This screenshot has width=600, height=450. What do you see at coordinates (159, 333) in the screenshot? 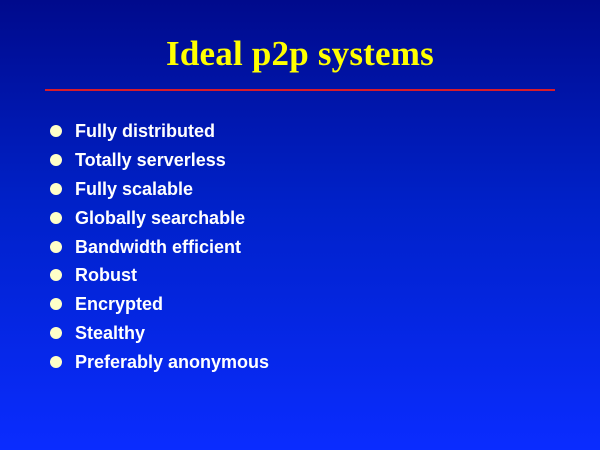
I see `bullet-item: Stealthy` at bounding box center [159, 333].